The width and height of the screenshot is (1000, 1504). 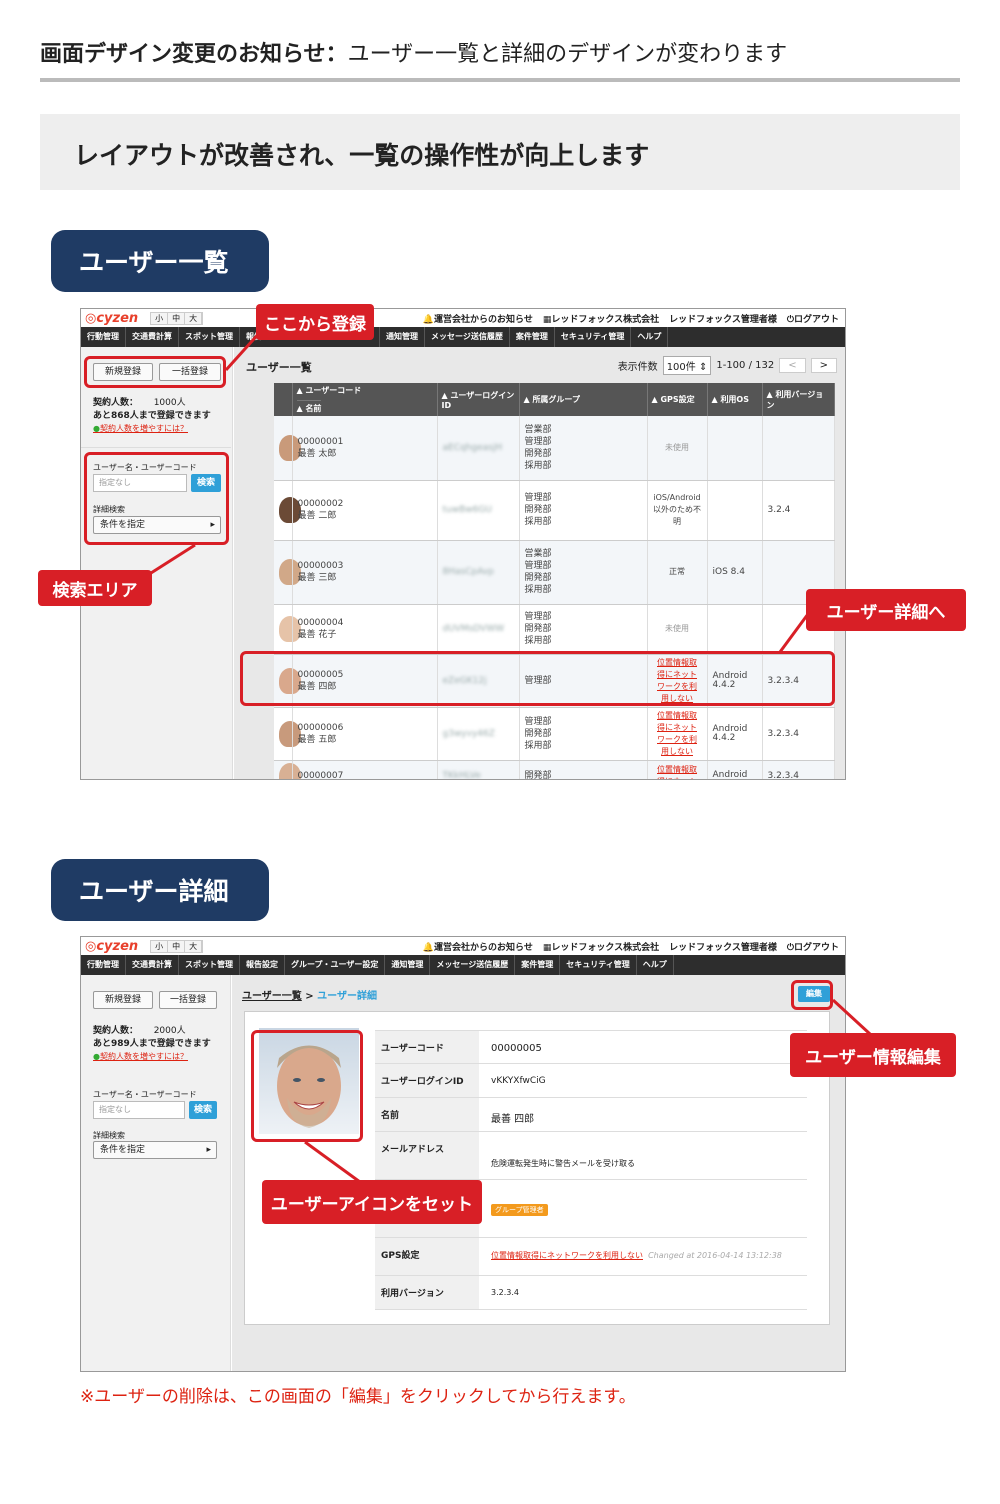 What do you see at coordinates (427, 1292) in the screenshot?
I see `version-label: 利用バージョン` at bounding box center [427, 1292].